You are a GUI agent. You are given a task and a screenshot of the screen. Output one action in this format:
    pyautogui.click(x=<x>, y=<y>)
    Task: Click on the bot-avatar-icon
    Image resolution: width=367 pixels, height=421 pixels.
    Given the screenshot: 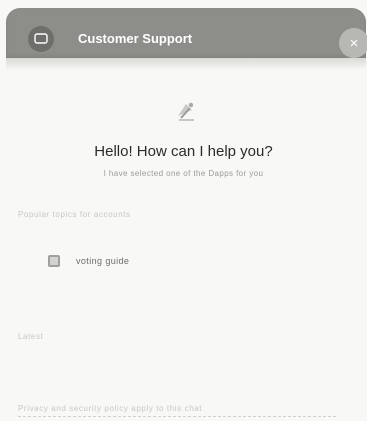 What is the action you would take?
    pyautogui.click(x=185, y=111)
    